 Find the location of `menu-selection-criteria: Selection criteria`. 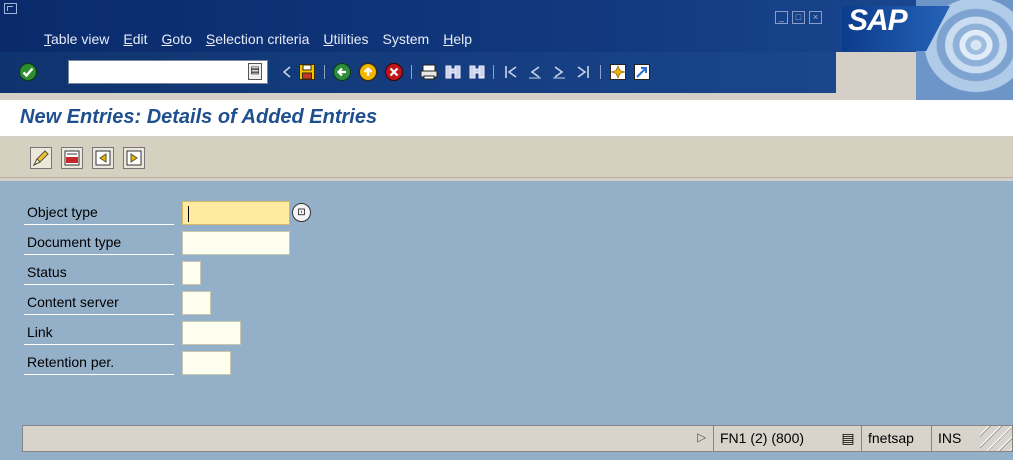

menu-selection-criteria: Selection criteria is located at coordinates (258, 39).